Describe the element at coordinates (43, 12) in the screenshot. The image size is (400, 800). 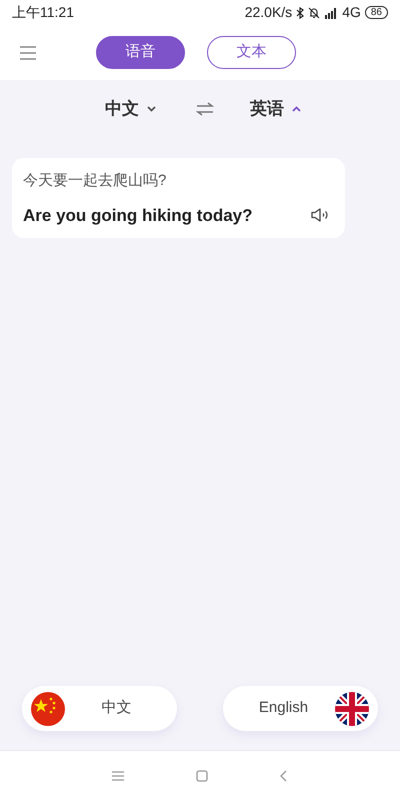
I see `status-time: 上午11:21` at that location.